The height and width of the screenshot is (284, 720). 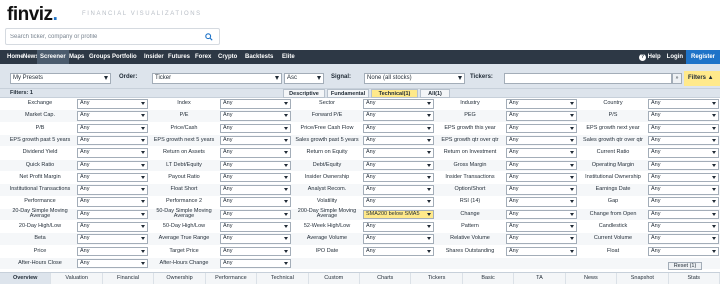 I want to click on finviz-logo: finviz., so click(x=32, y=15).